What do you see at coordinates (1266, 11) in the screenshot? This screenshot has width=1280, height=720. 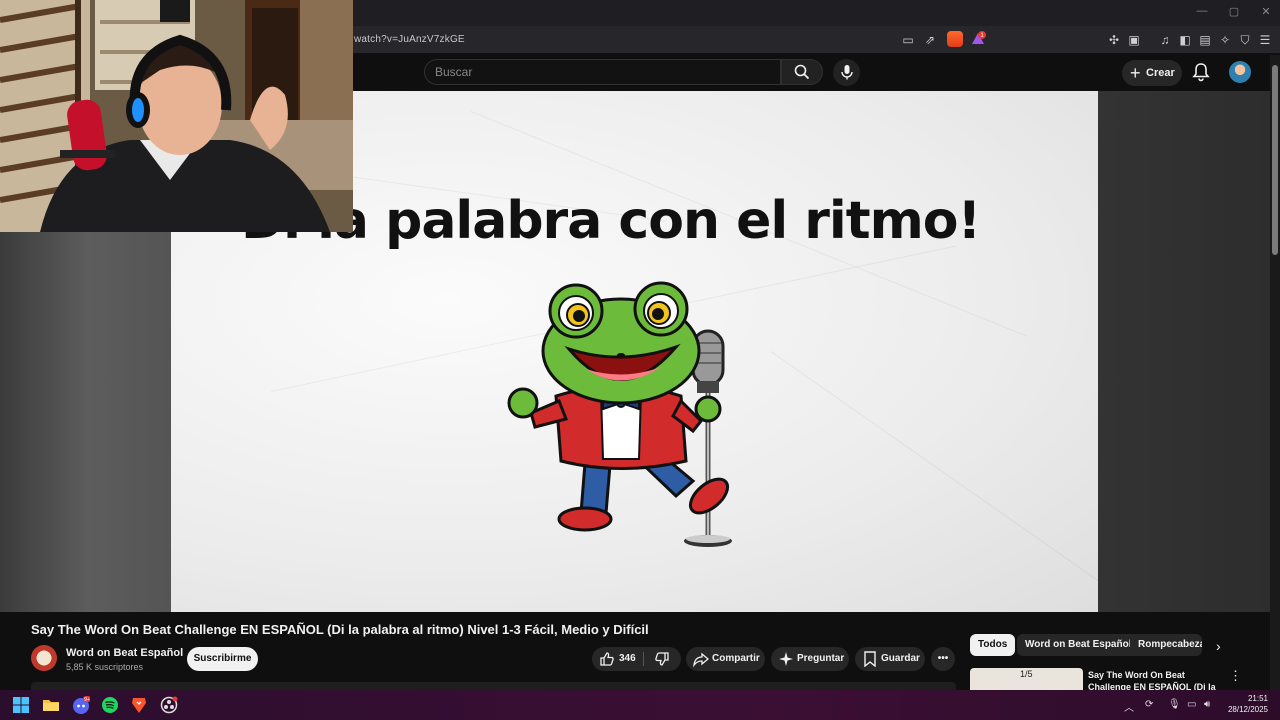 I see `close-icon: ✕` at bounding box center [1266, 11].